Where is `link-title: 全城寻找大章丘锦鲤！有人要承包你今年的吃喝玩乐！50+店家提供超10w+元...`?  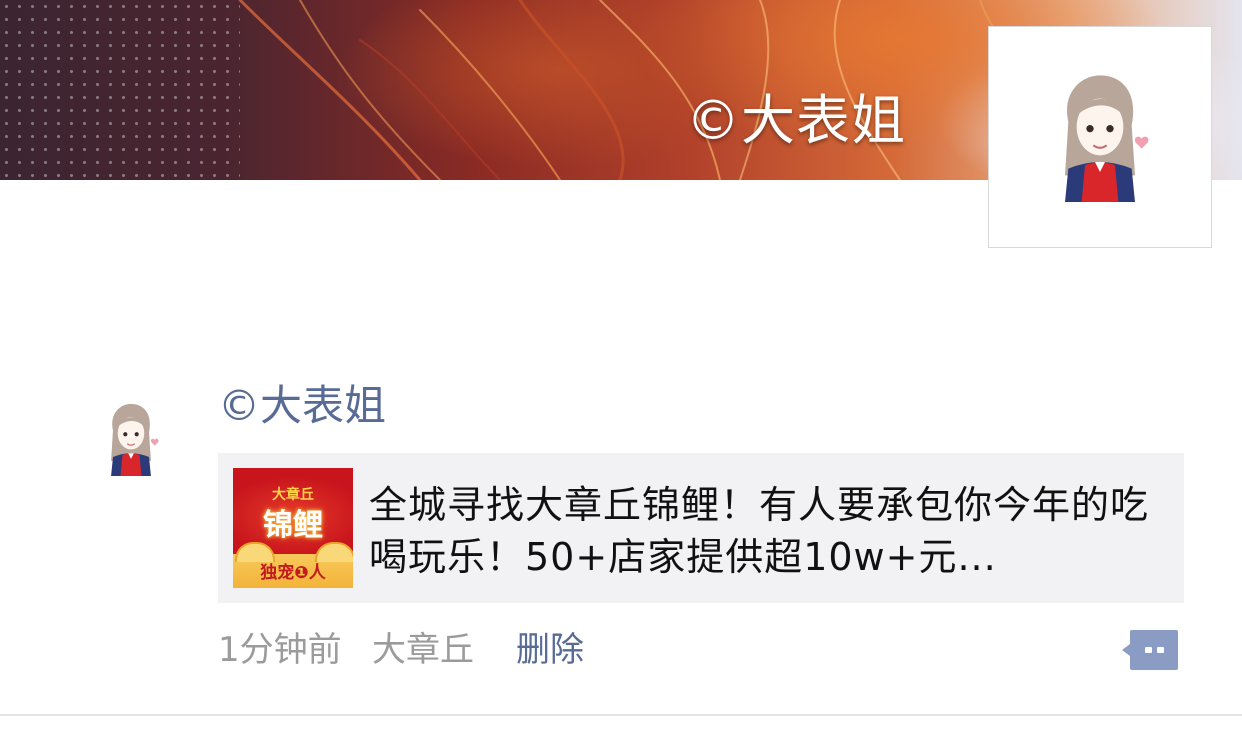
link-title: 全城寻找大章丘锦鲤！有人要承包你今年的吃喝玩乐！50+店家提供超10w+元... is located at coordinates (759, 531).